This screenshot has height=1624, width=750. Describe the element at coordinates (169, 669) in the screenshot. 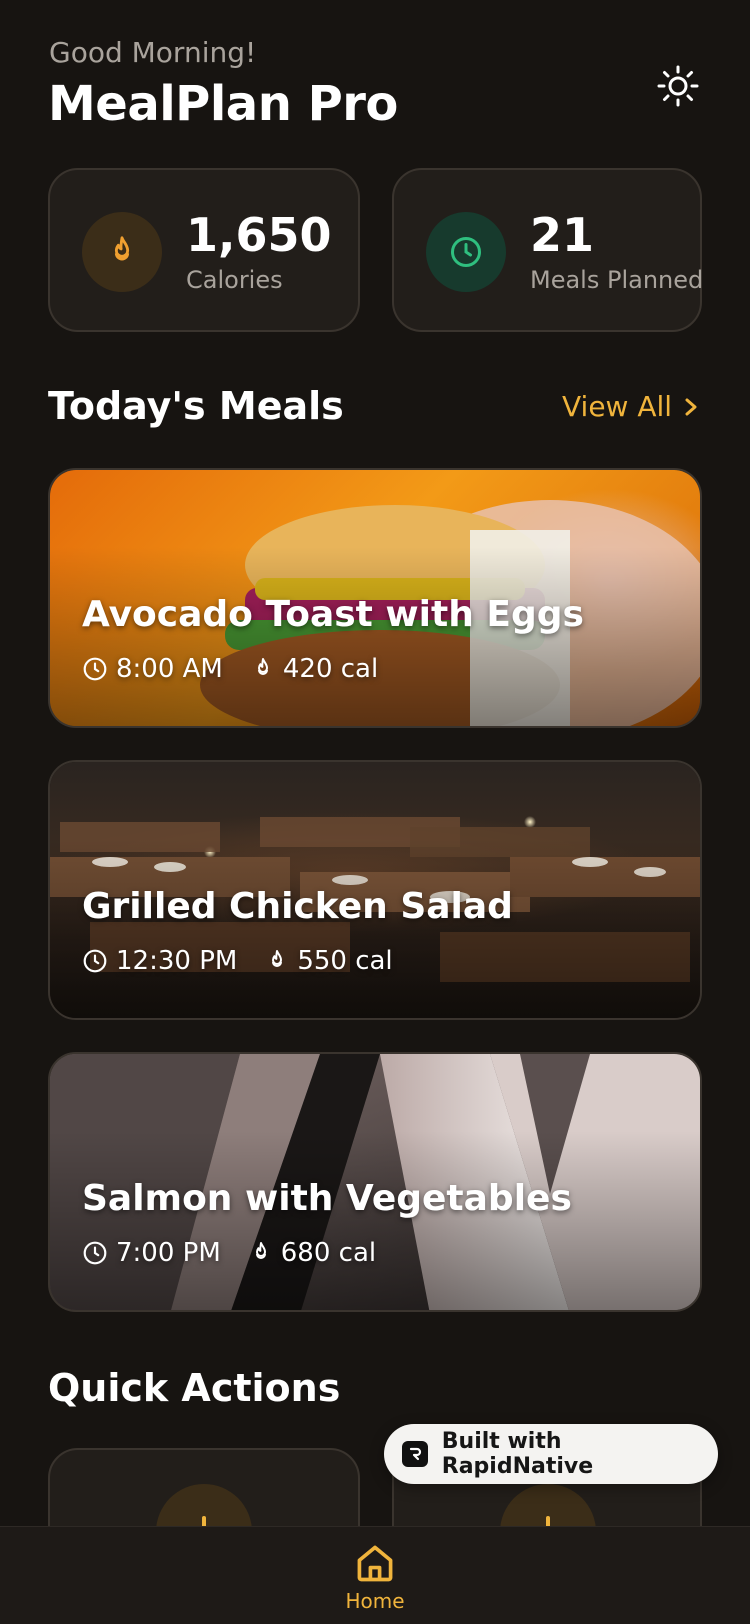

I see `meal-time: 8:00 AM` at that location.